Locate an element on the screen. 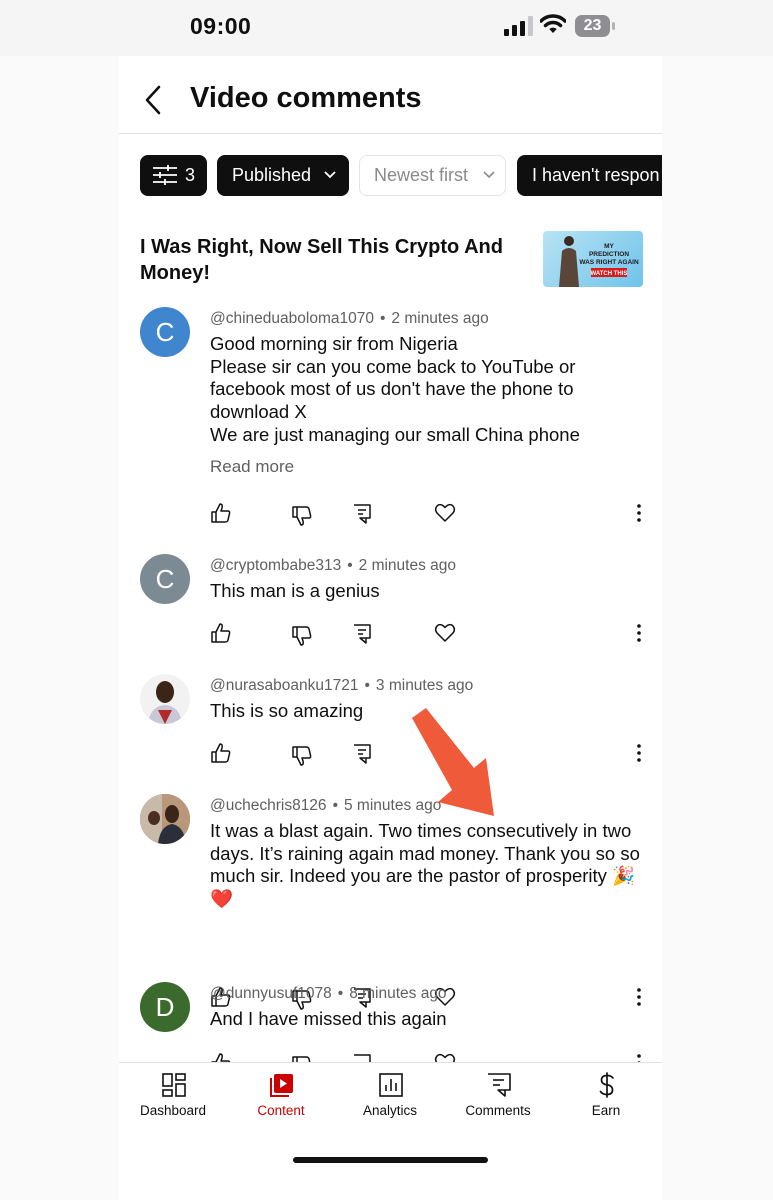 The width and height of the screenshot is (773, 1200). comment-author: @chineduaboloma1070 is located at coordinates (292, 318).